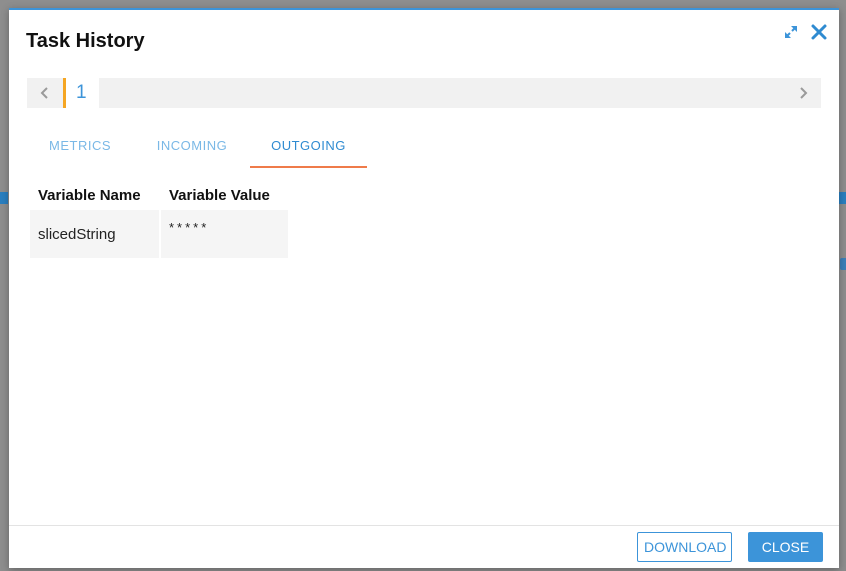  I want to click on download-button: DOWNLOAD, so click(684, 547).